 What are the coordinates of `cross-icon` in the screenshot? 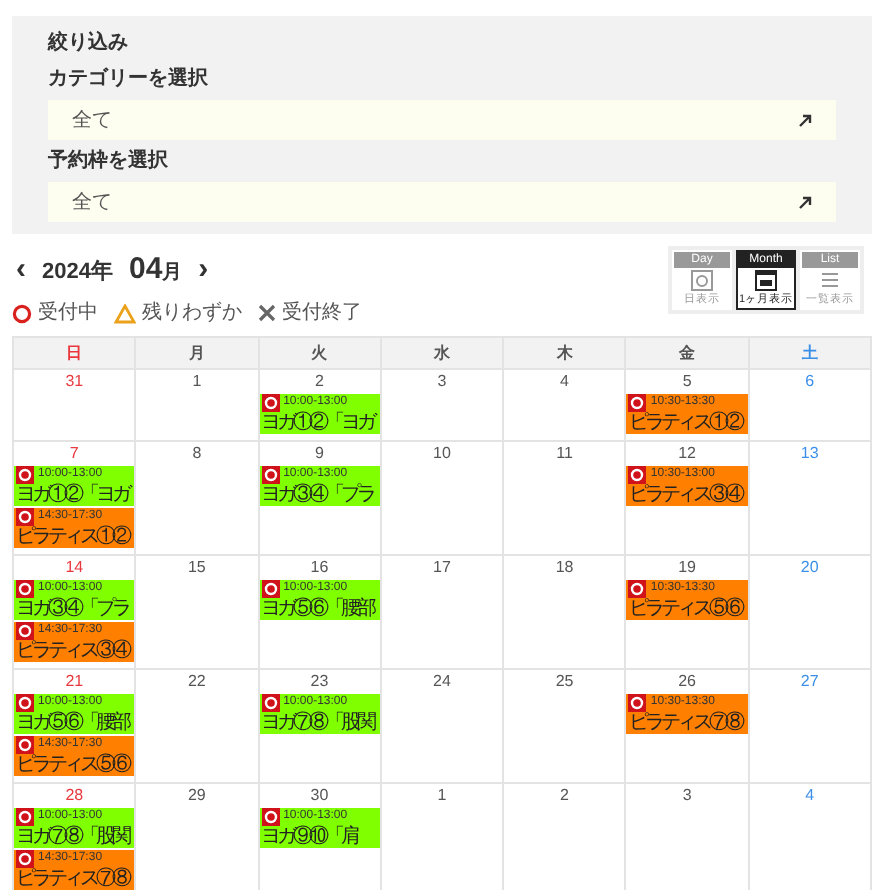 It's located at (267, 313).